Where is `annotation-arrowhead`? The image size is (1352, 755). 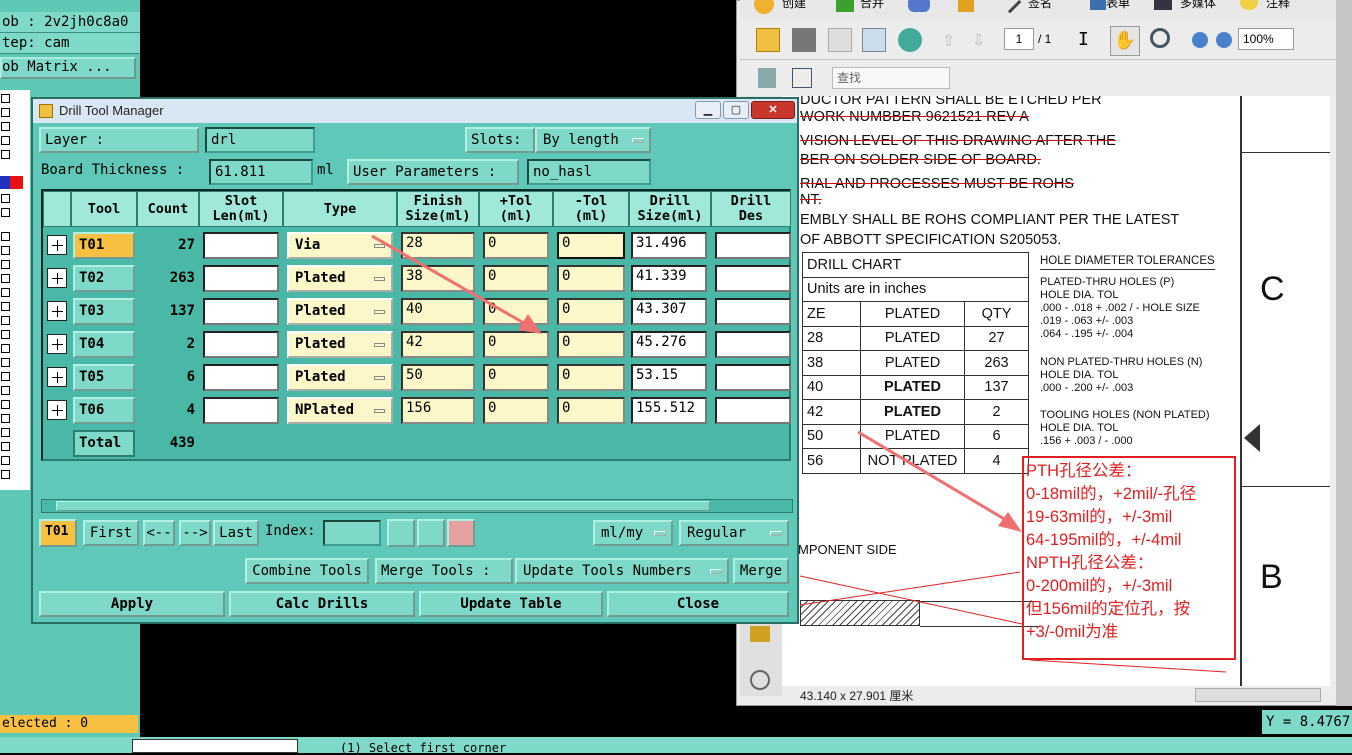
annotation-arrowhead is located at coordinates (530, 324).